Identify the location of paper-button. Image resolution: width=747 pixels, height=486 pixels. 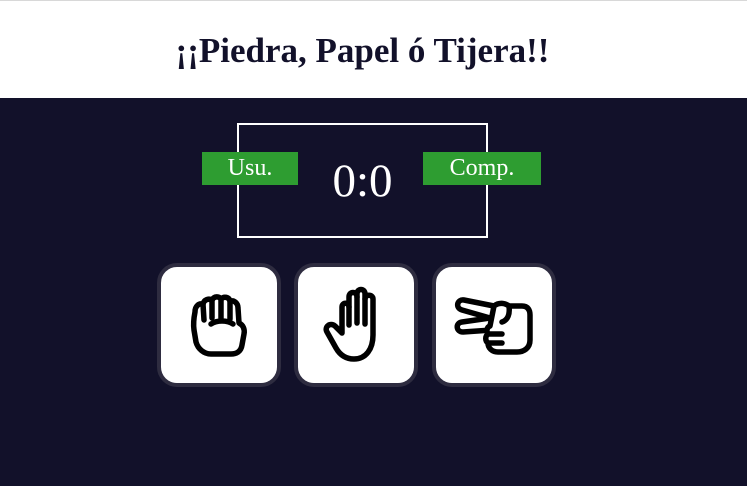
(356, 325).